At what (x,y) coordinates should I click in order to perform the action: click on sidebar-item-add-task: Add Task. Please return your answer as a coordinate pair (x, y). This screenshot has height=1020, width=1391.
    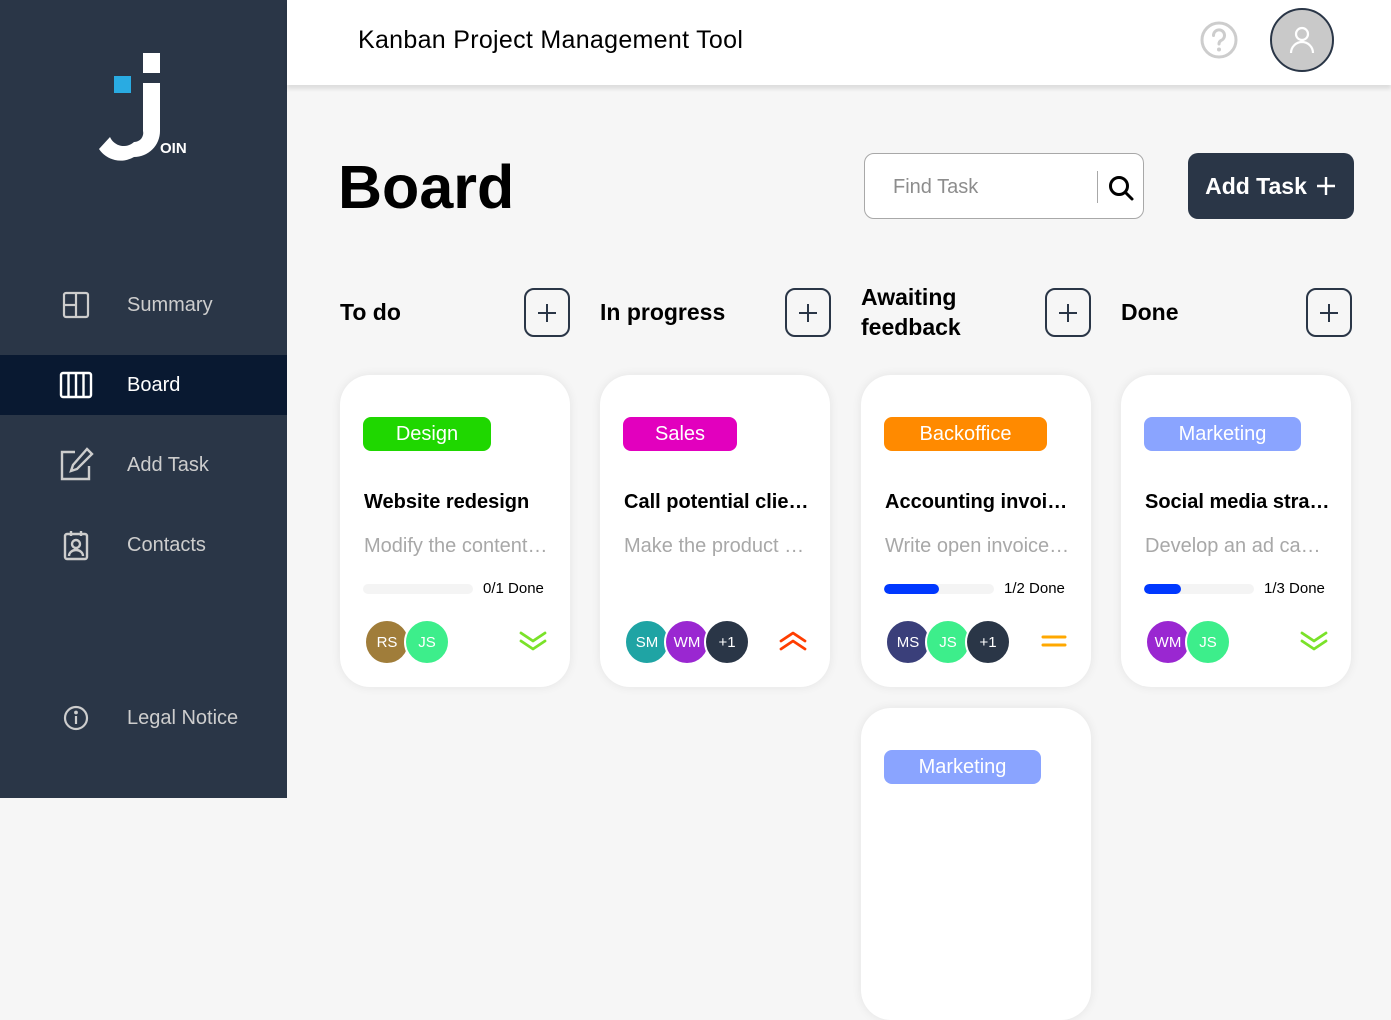
    Looking at the image, I should click on (143, 465).